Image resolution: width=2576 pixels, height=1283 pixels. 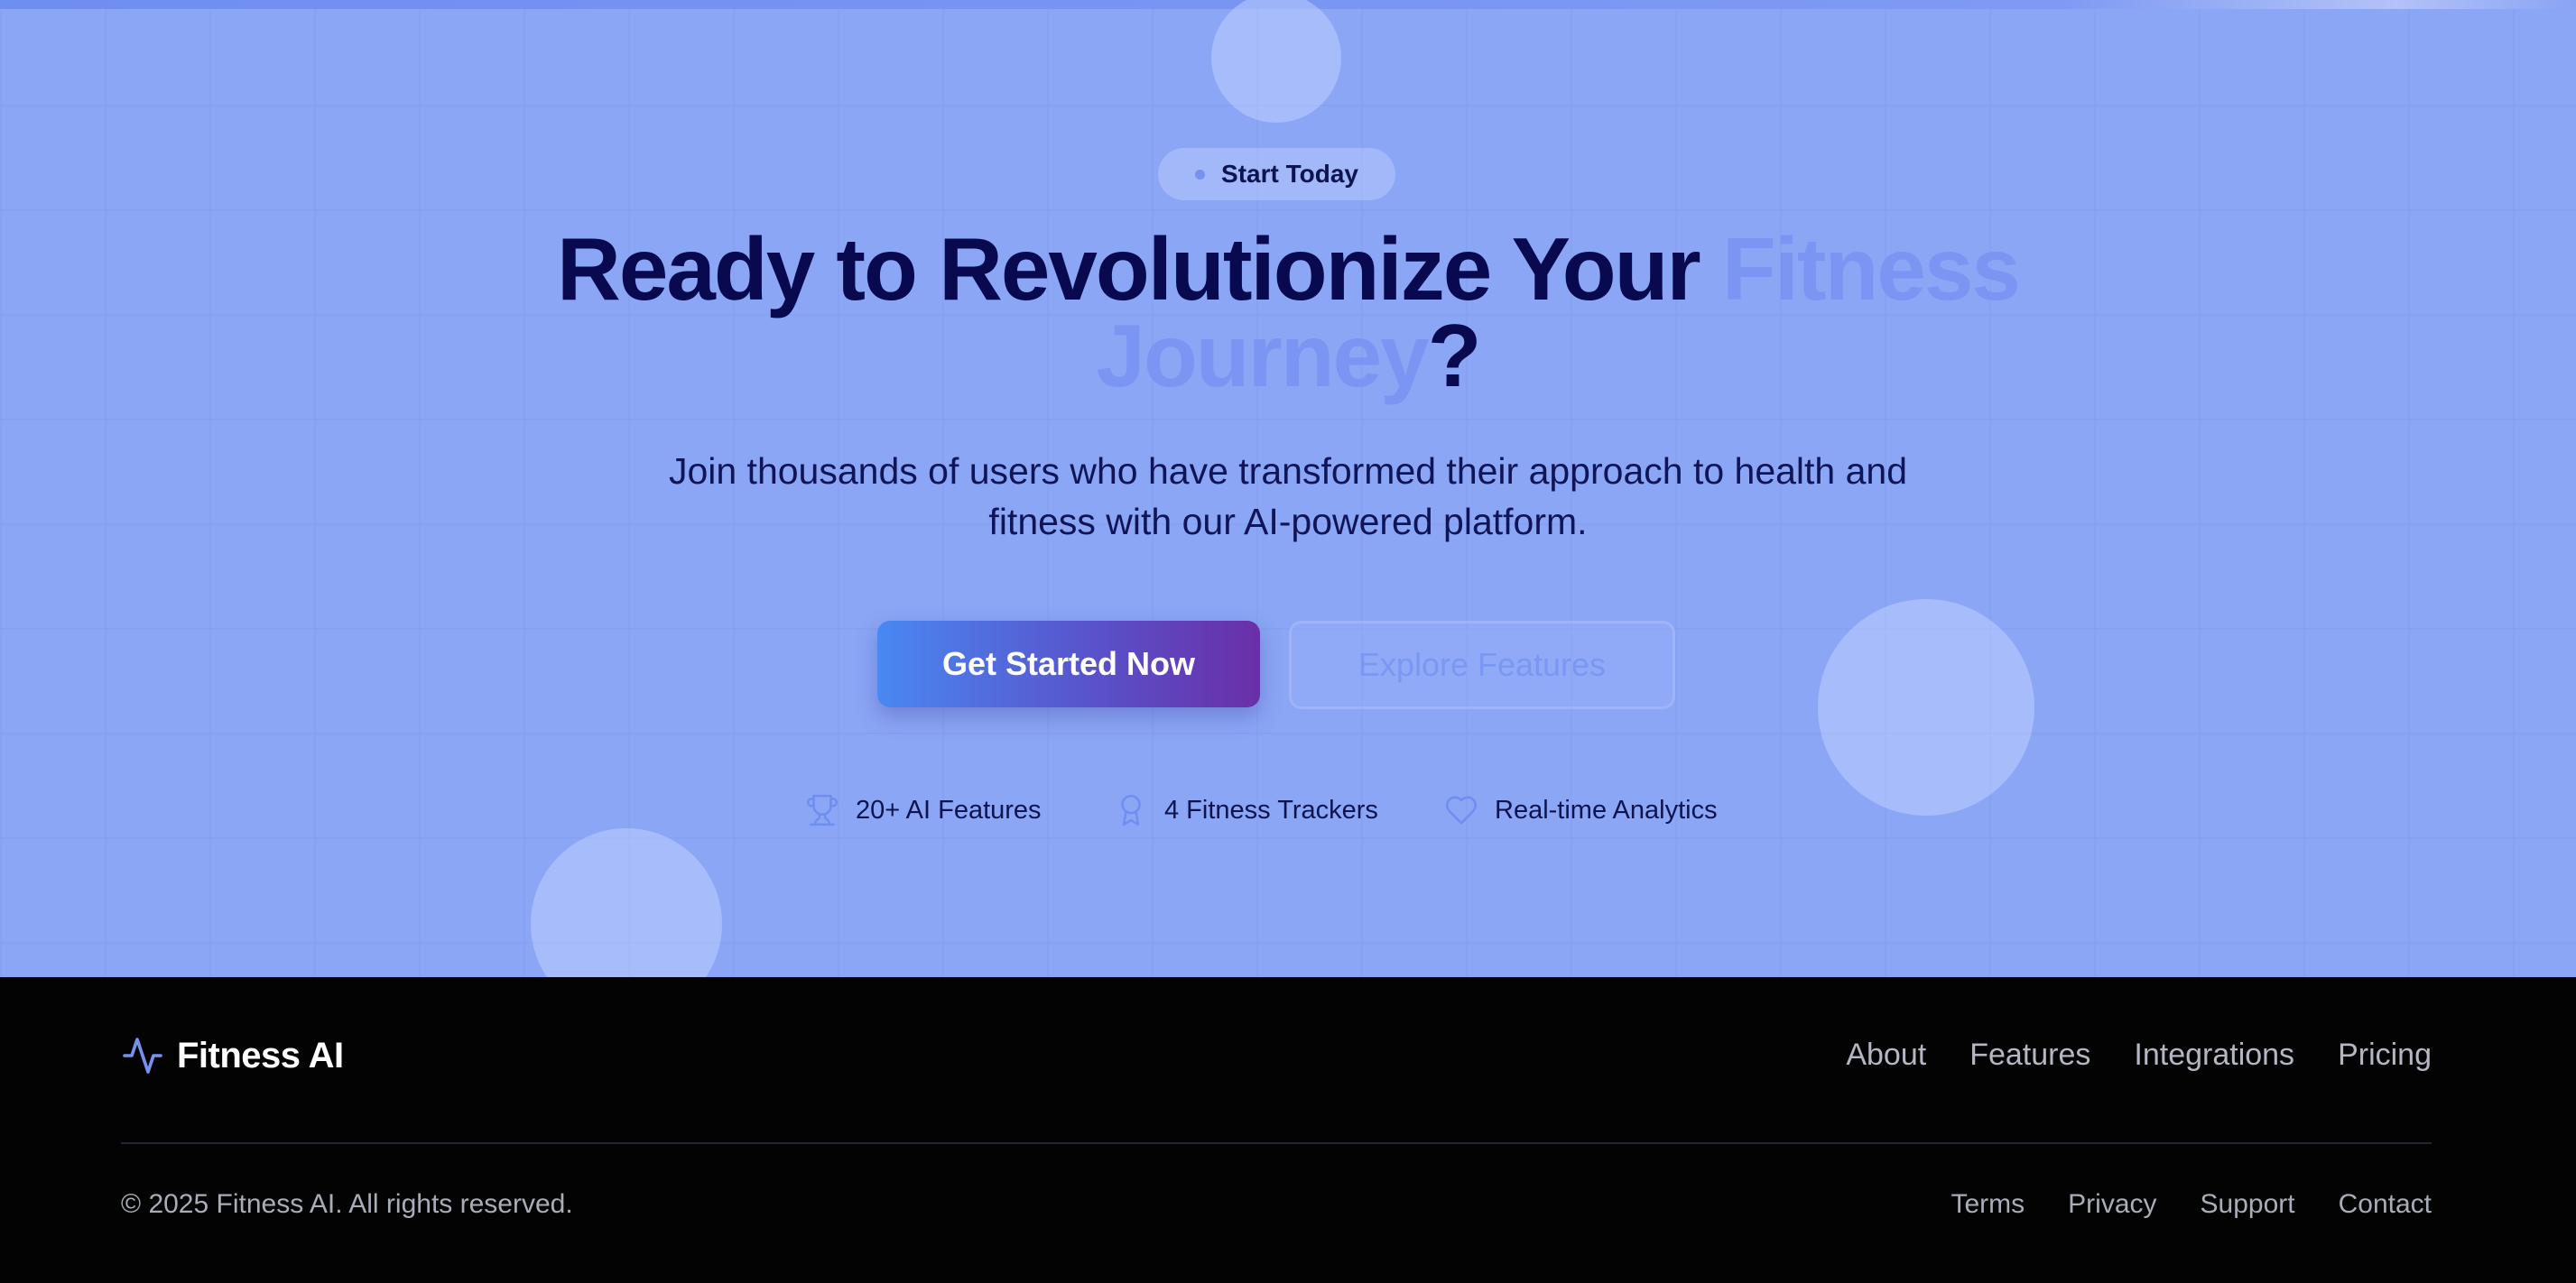 What do you see at coordinates (1461, 811) in the screenshot?
I see `heart-icon` at bounding box center [1461, 811].